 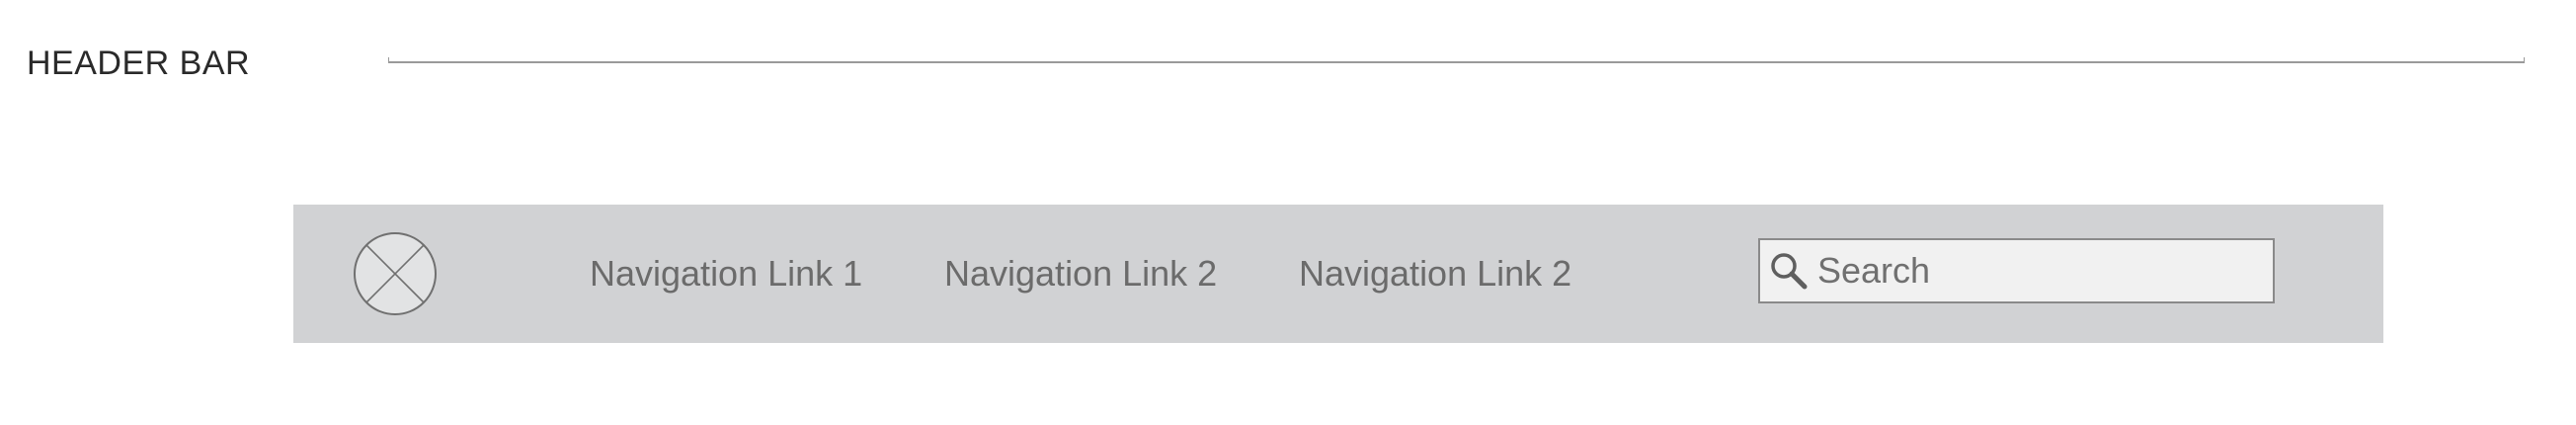 I want to click on nav-link-2: Navigation Link 2, so click(x=1080, y=274).